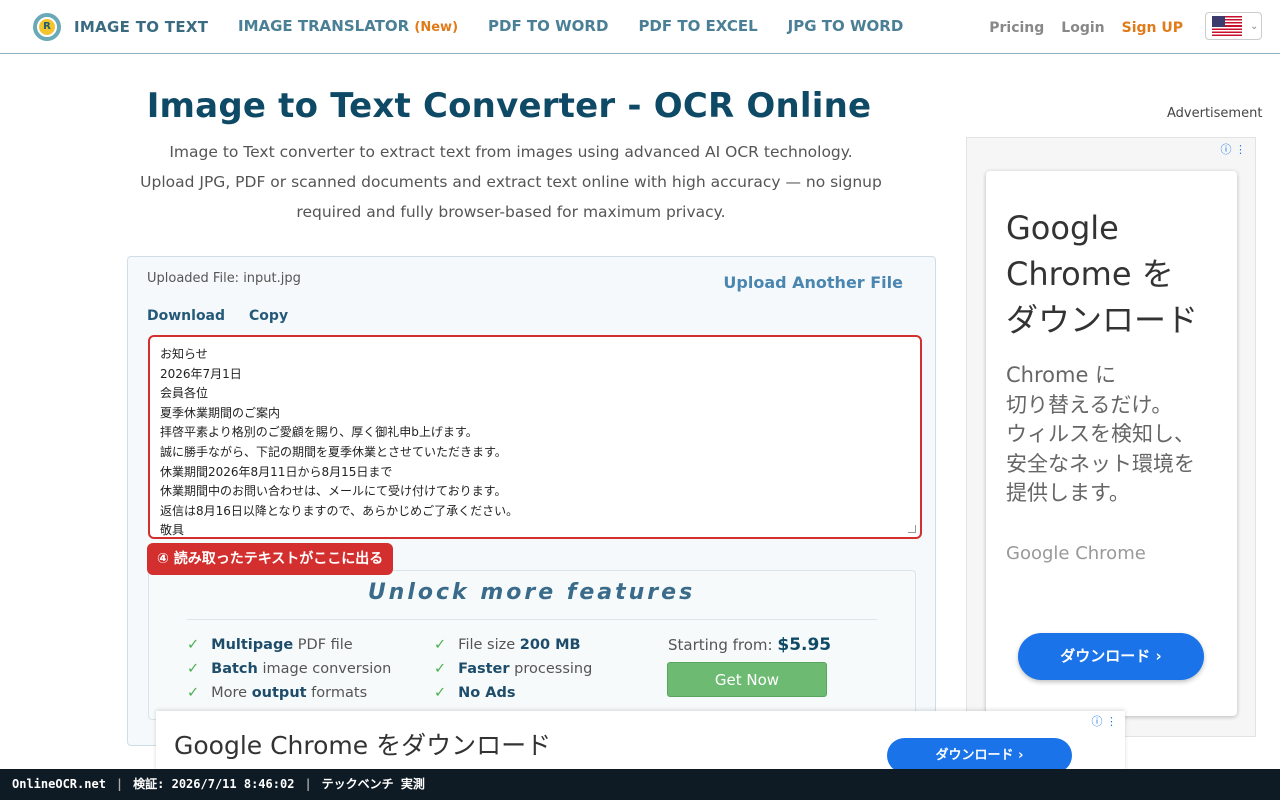 This screenshot has width=1280, height=800. What do you see at coordinates (201, 373) in the screenshot?
I see `result-line: 2026年7月1日` at bounding box center [201, 373].